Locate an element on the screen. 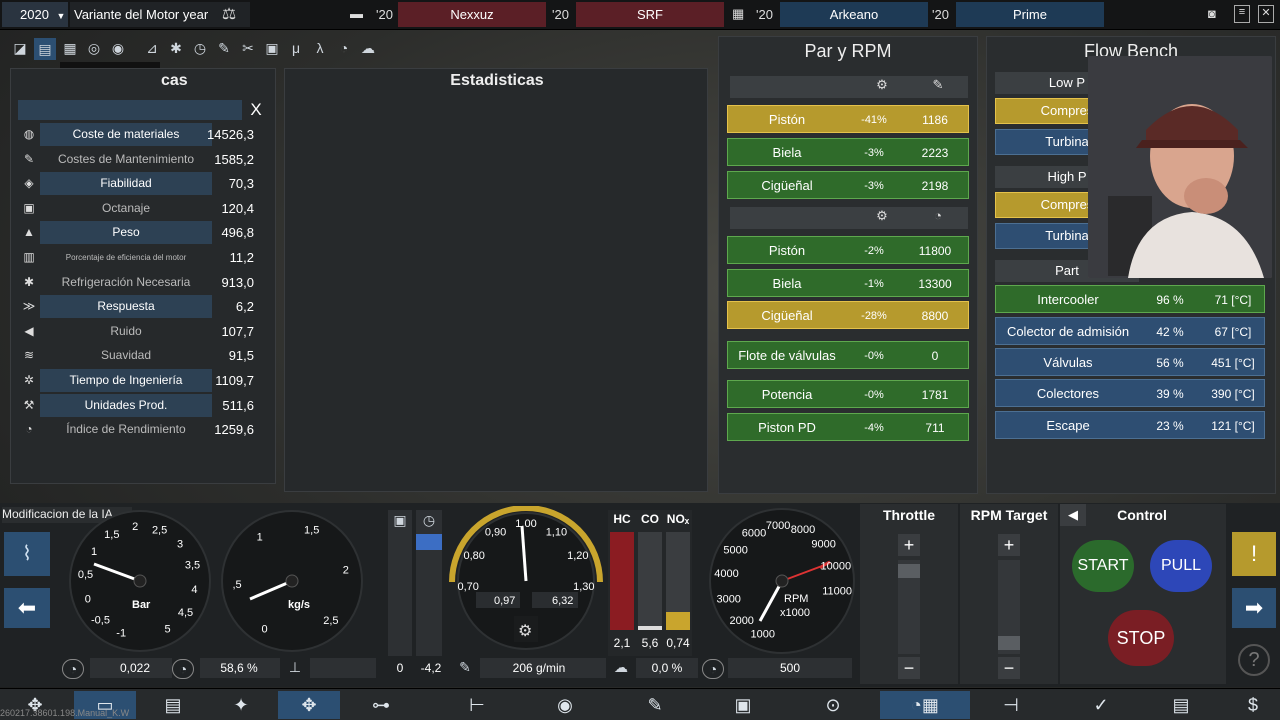 This screenshot has width=1280, height=720. turbo-icon: ◉ is located at coordinates (118, 48).